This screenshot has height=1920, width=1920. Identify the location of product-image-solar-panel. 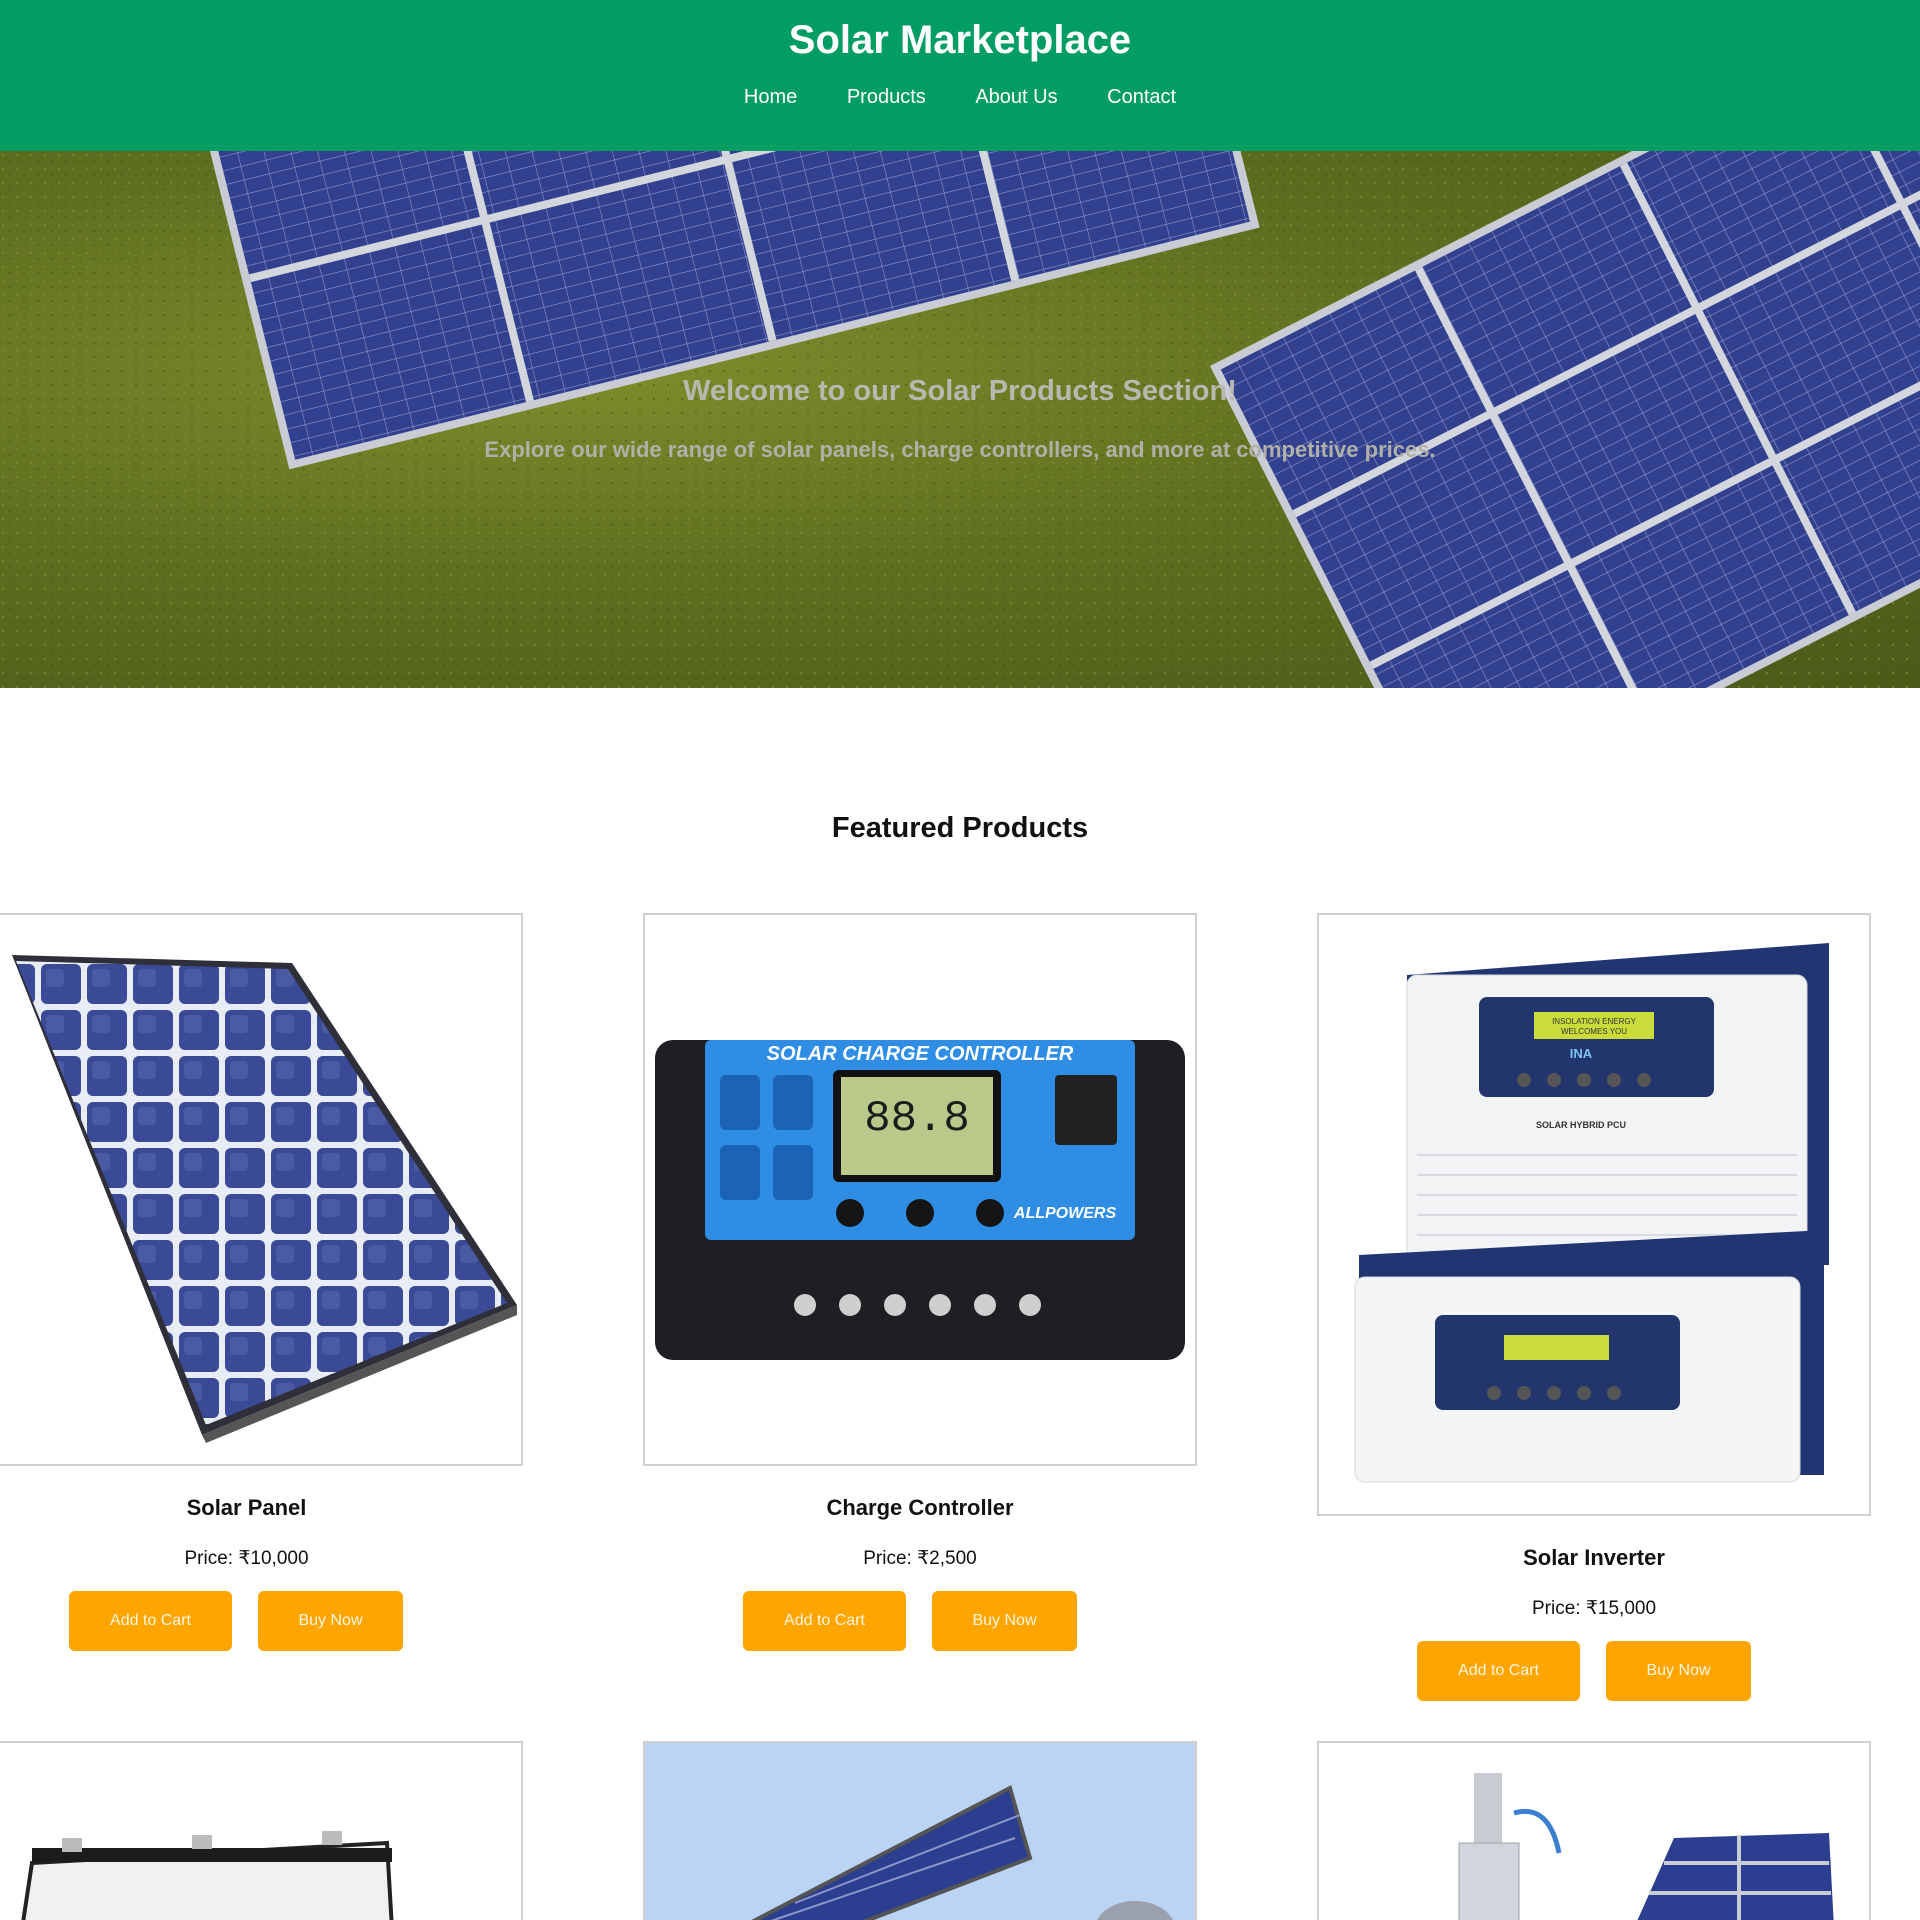
(261, 1189).